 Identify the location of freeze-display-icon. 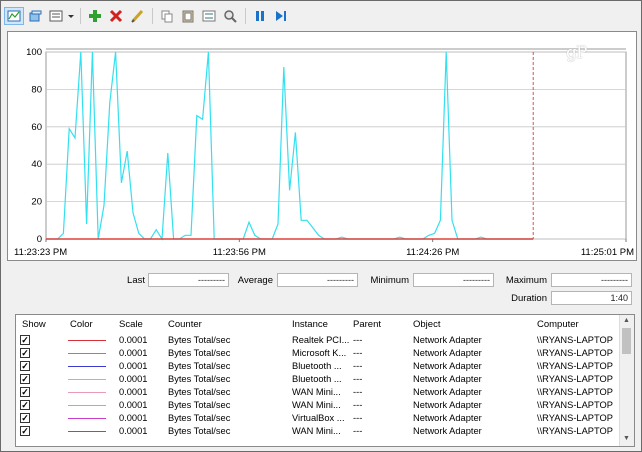
(260, 16).